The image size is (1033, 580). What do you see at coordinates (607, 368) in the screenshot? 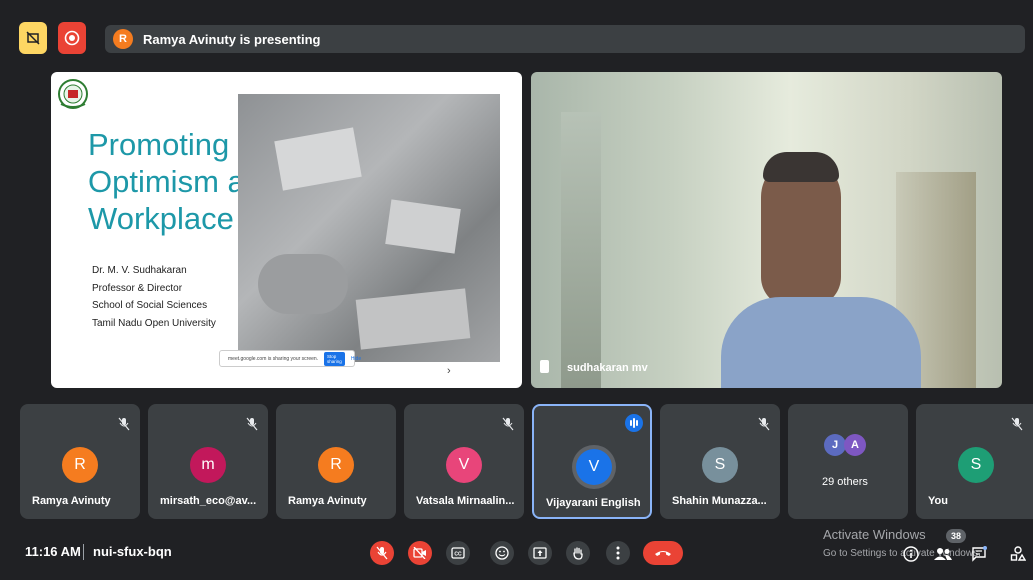
I see `speaker-name: sudhakaran mv` at bounding box center [607, 368].